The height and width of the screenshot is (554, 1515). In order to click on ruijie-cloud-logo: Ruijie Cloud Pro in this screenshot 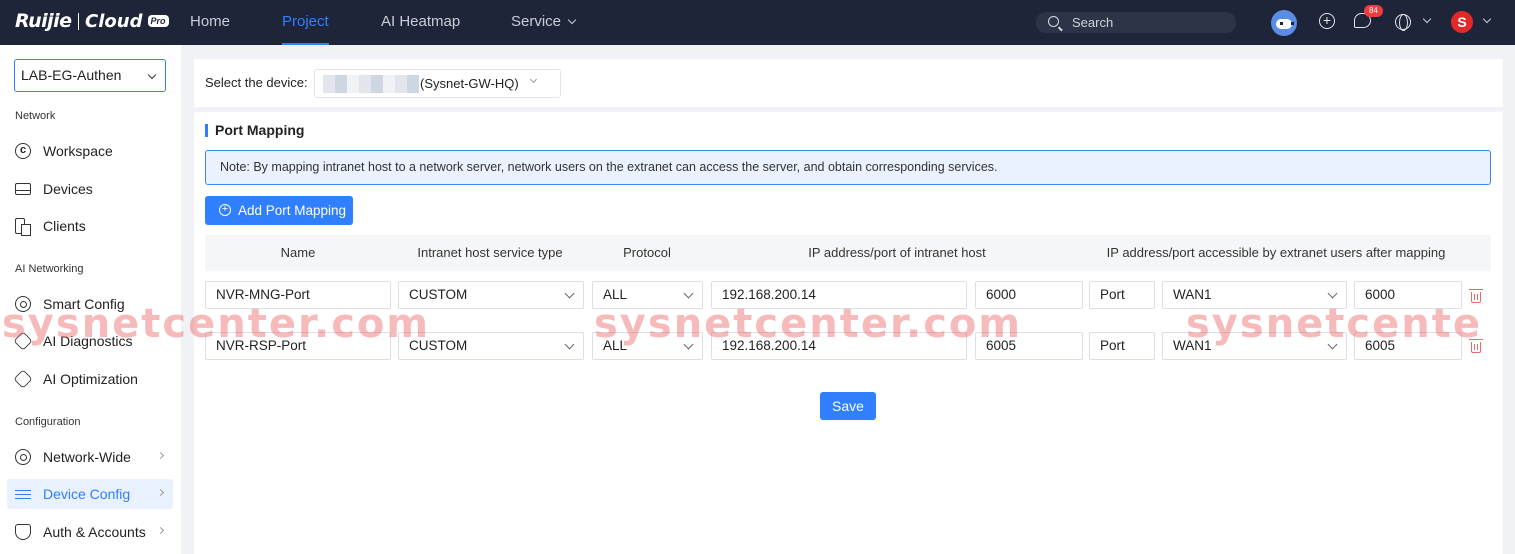, I will do `click(92, 21)`.